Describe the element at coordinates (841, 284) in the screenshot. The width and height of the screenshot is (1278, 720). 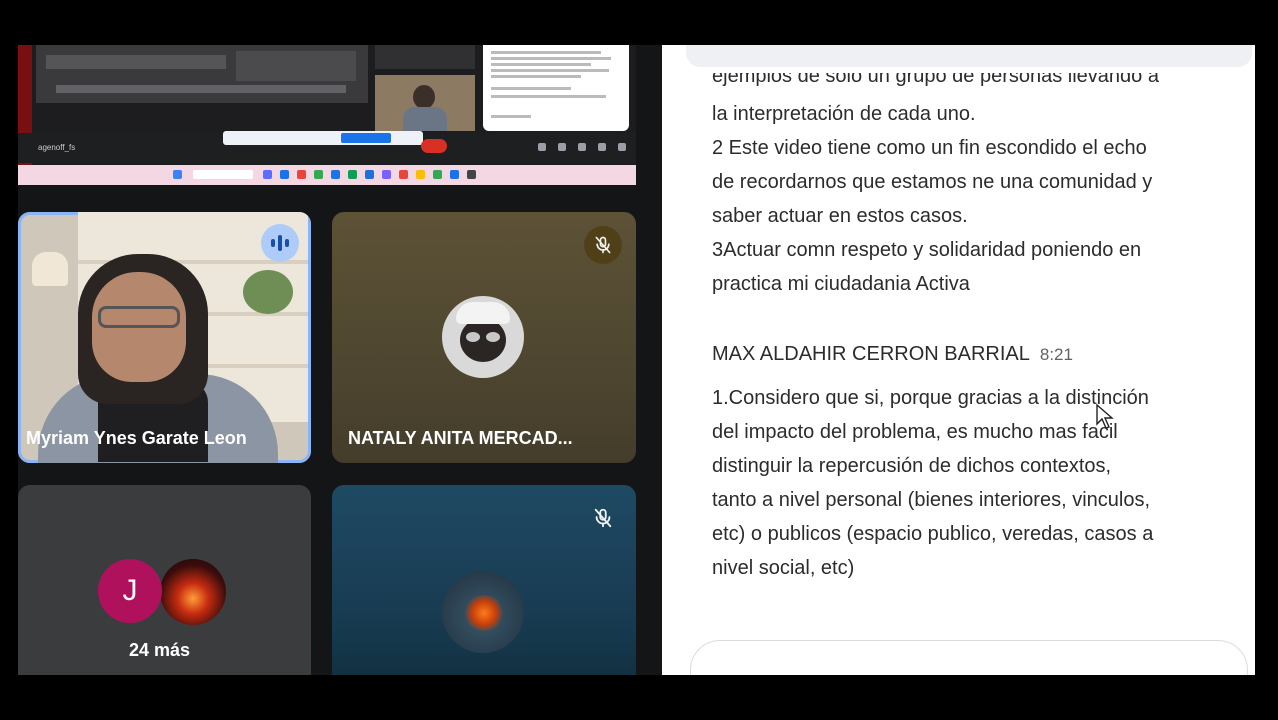
I see `message-line: practica mi ciudadania Activa` at that location.